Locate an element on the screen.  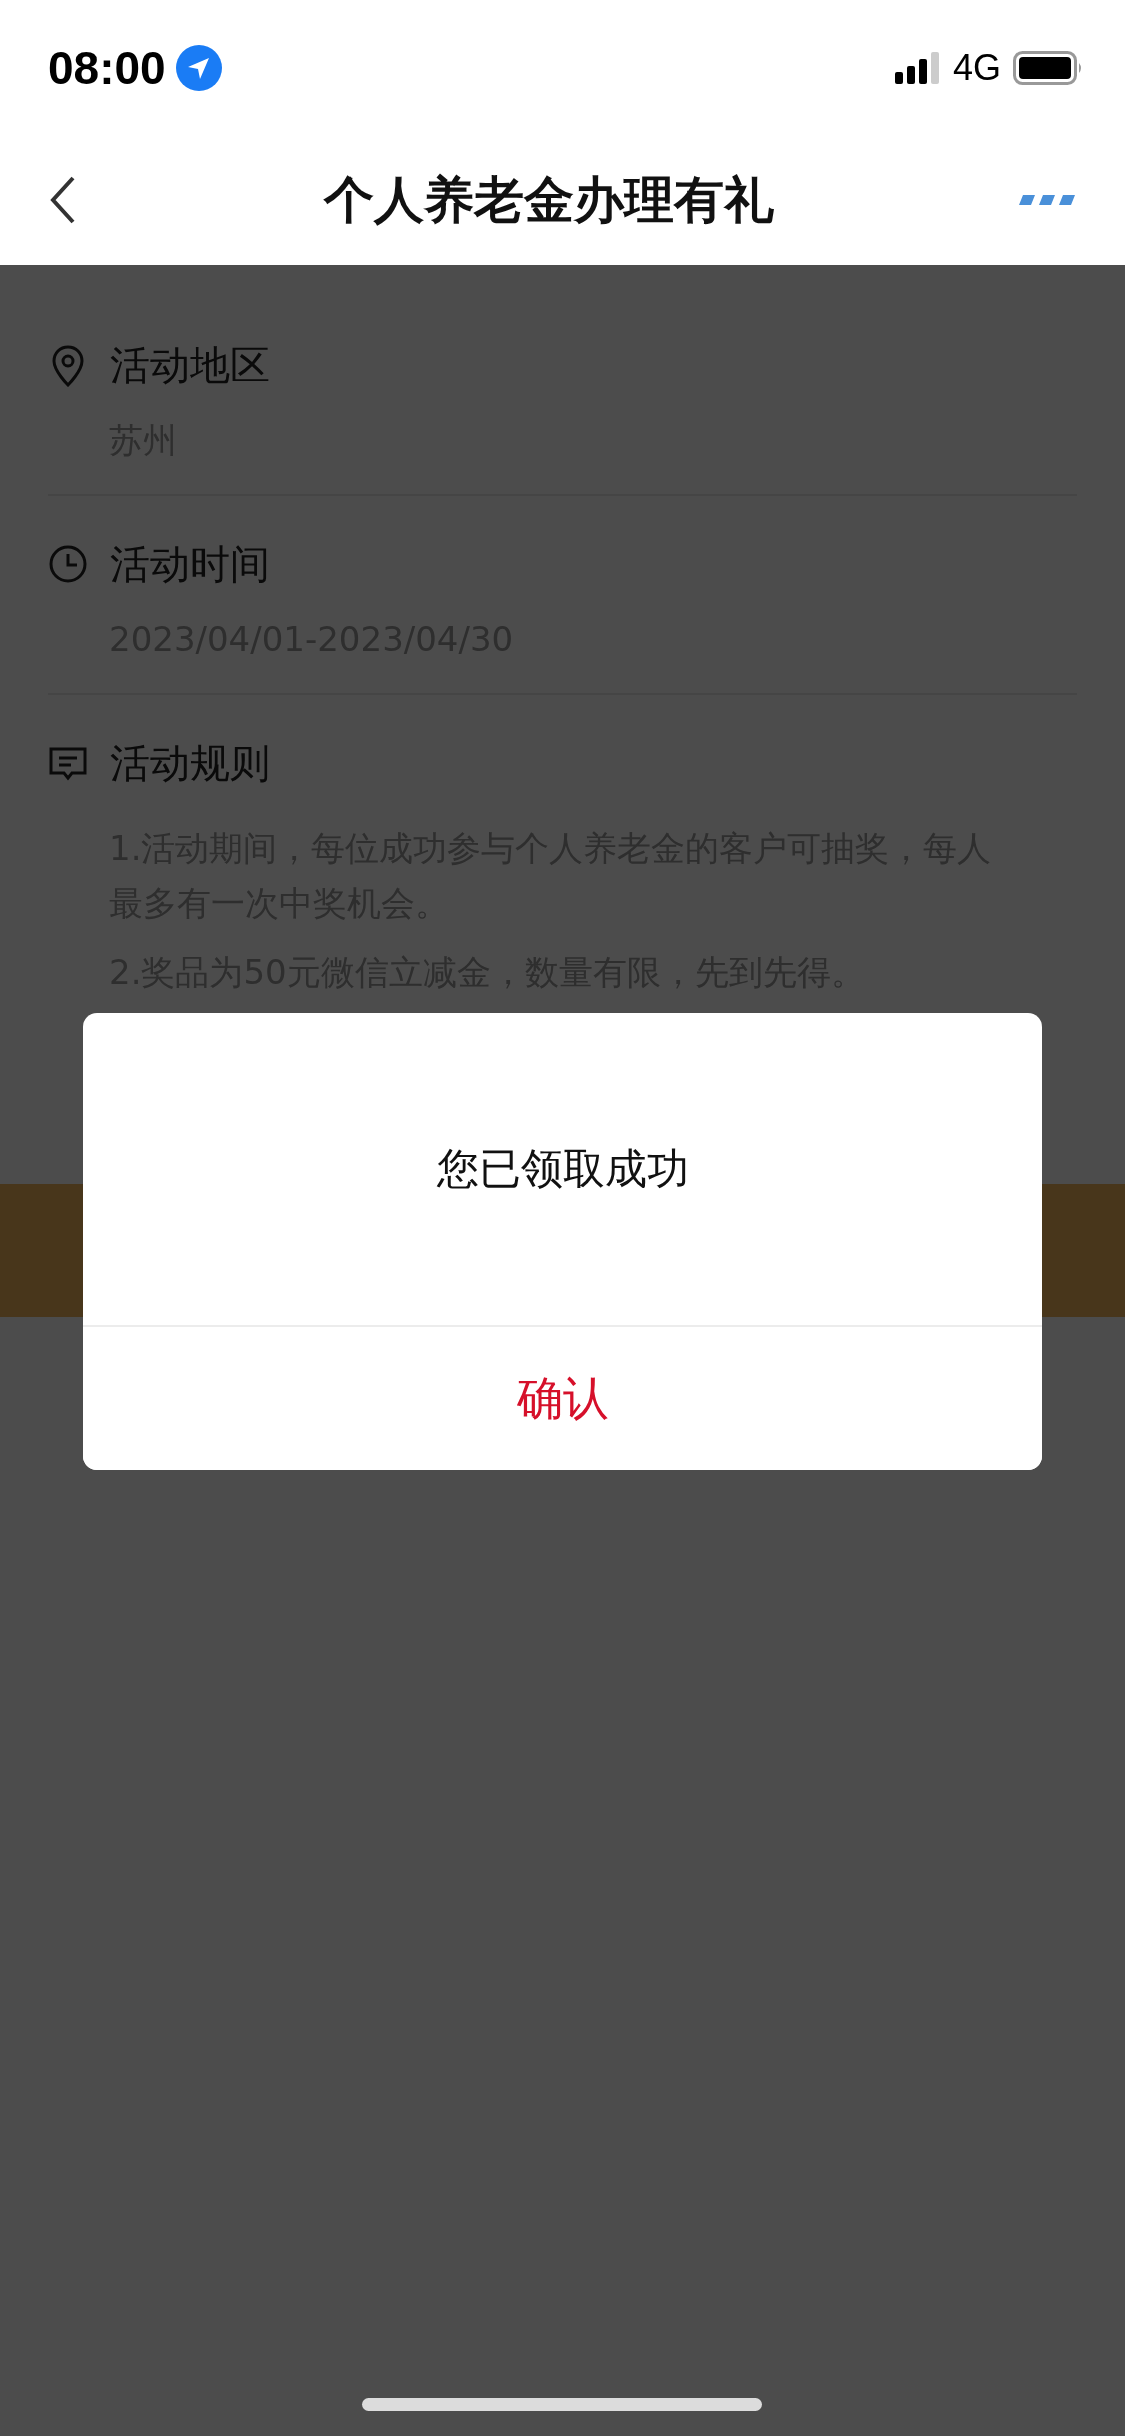
network-label: 4G is located at coordinates (976, 67).